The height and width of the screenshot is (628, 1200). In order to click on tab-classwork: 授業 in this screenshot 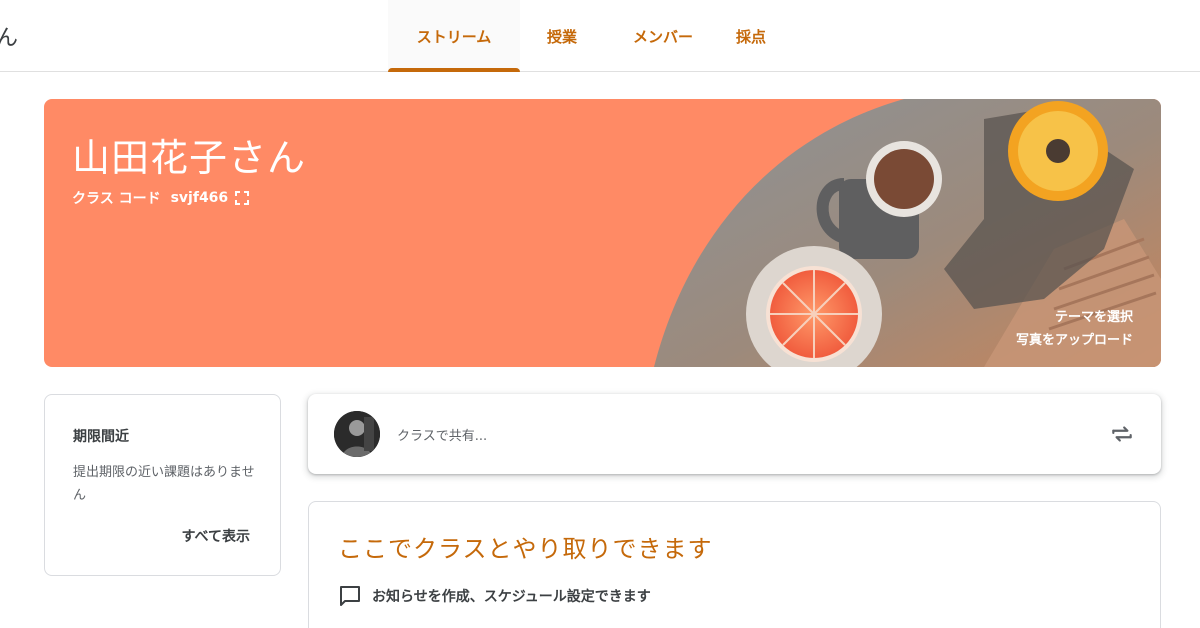, I will do `click(562, 36)`.